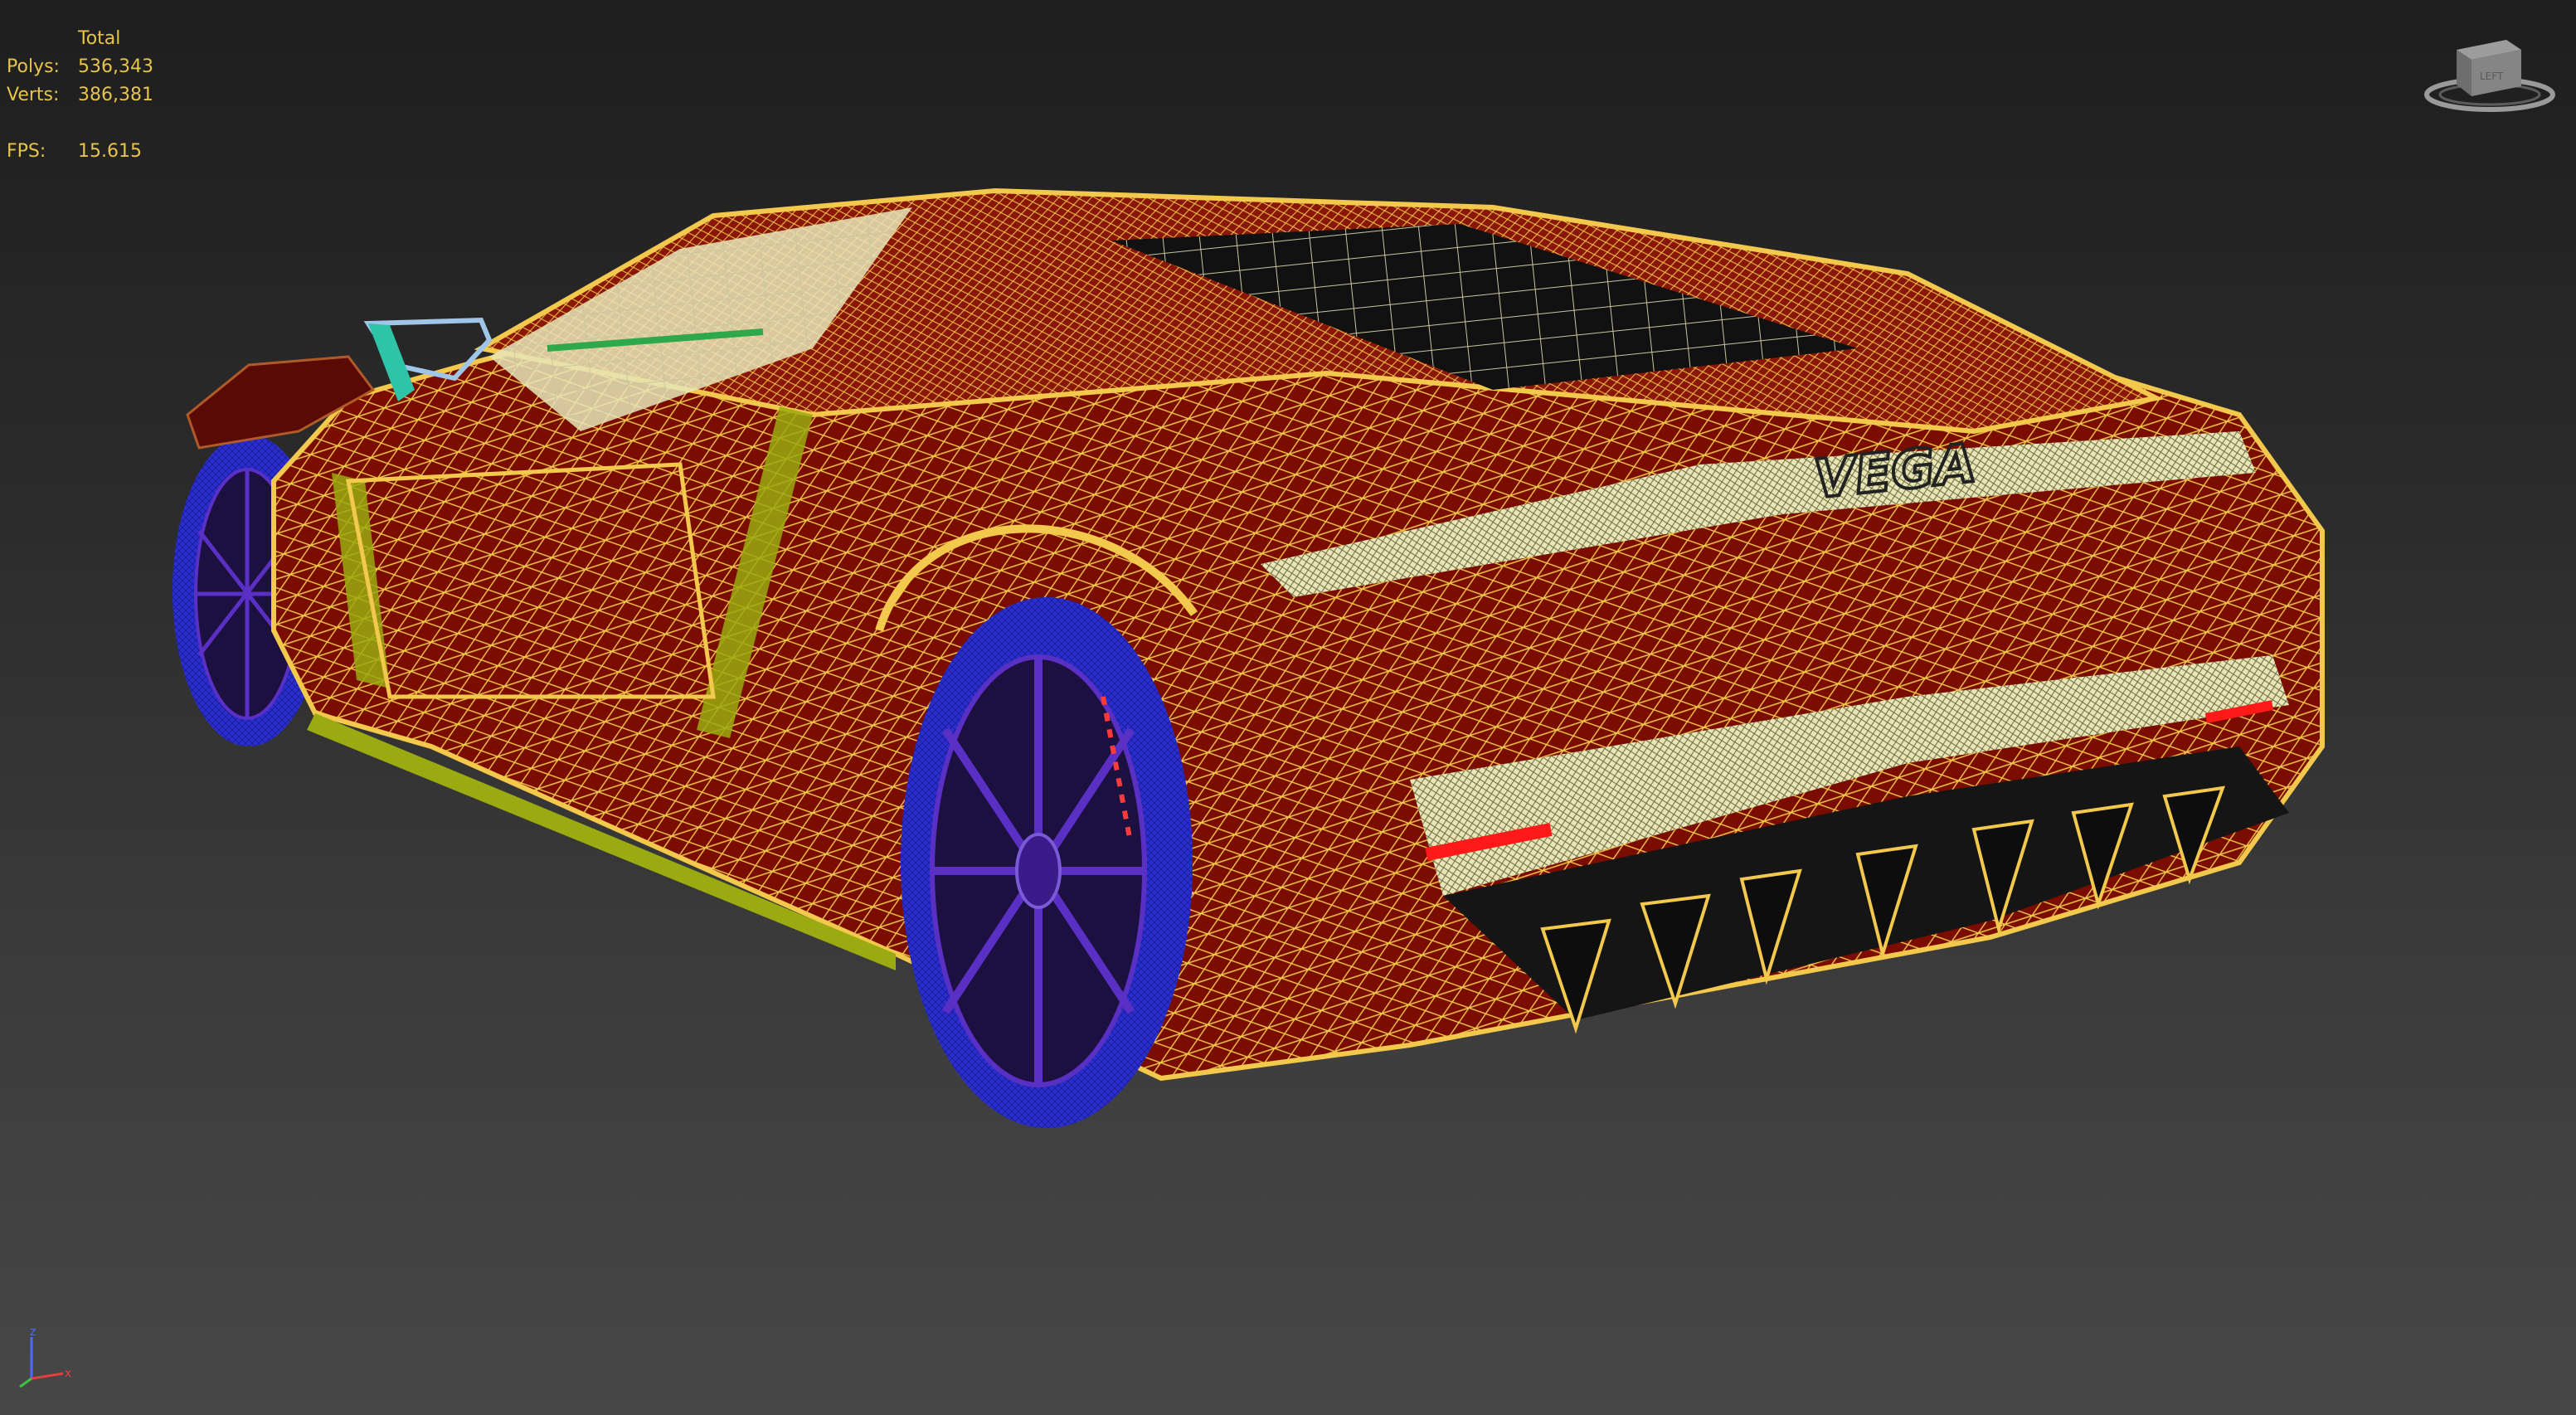 The height and width of the screenshot is (1415, 2576). What do you see at coordinates (45, 1356) in the screenshot?
I see `axis-tripod-icon: z x` at bounding box center [45, 1356].